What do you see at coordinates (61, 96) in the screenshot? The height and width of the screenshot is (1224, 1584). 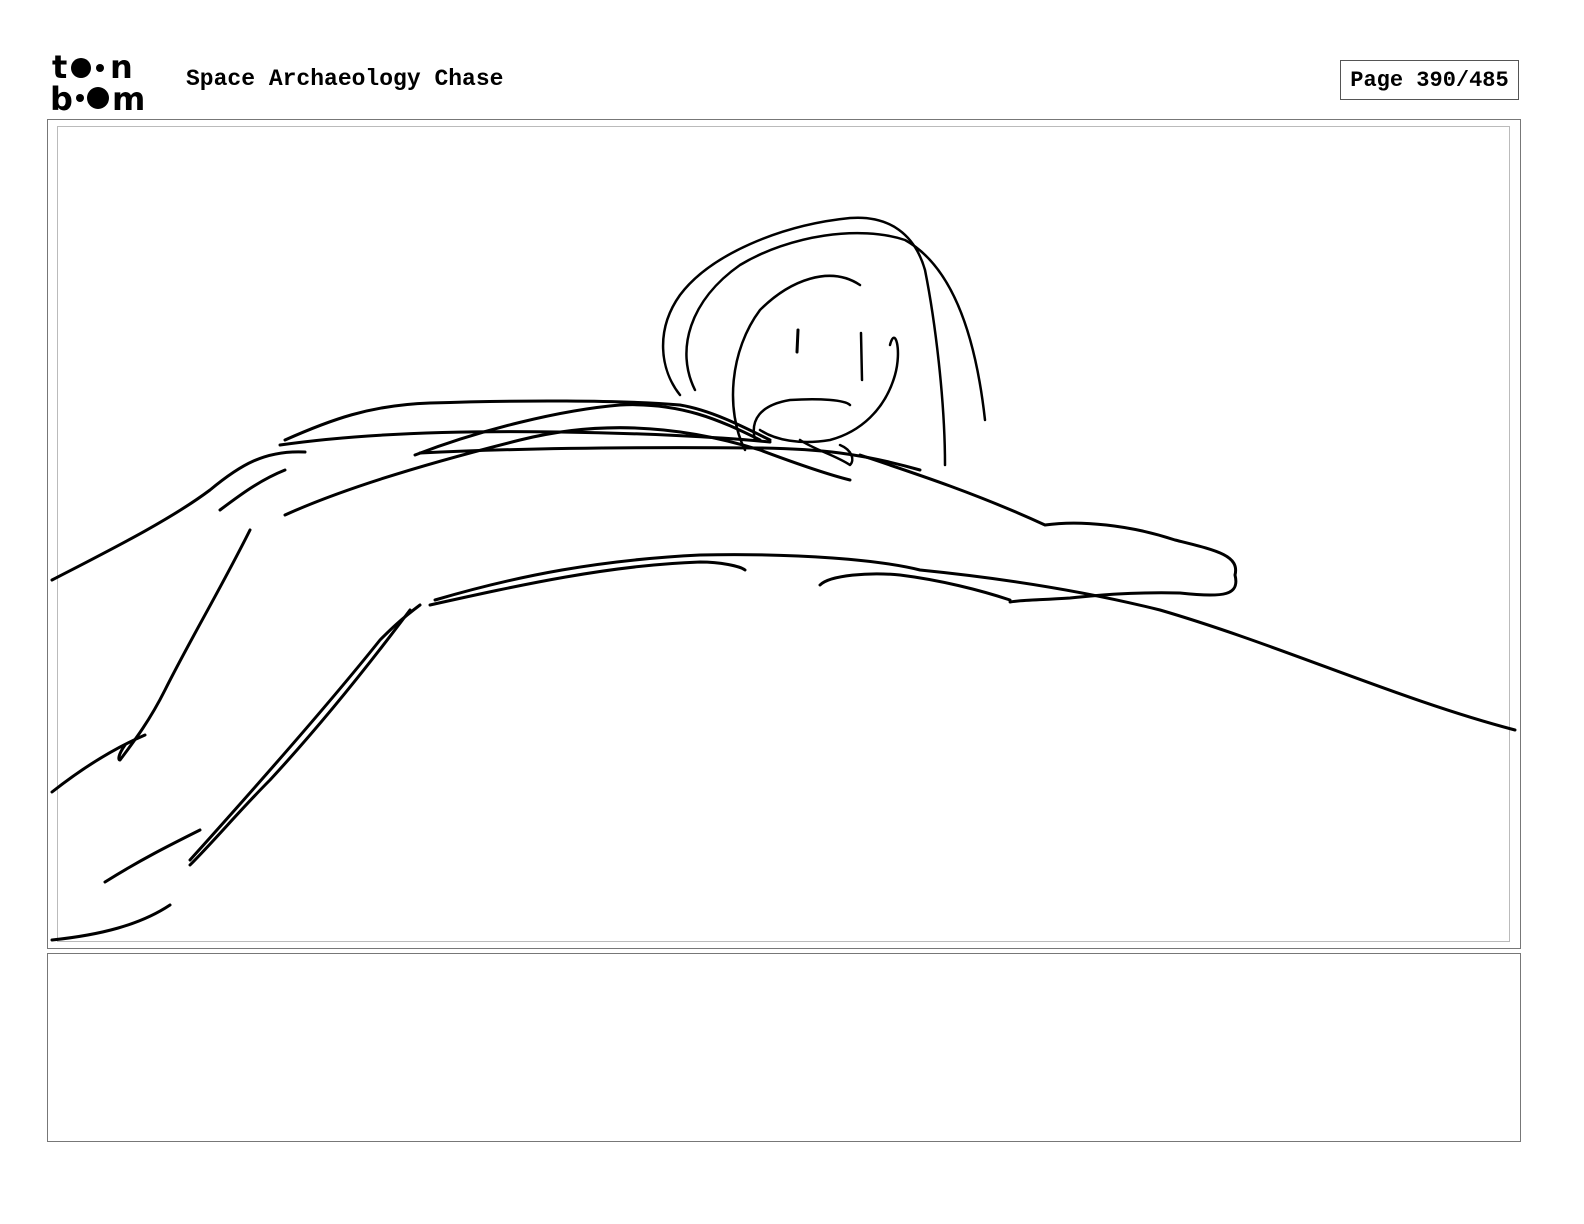 I see `logo-letter-b: b` at bounding box center [61, 96].